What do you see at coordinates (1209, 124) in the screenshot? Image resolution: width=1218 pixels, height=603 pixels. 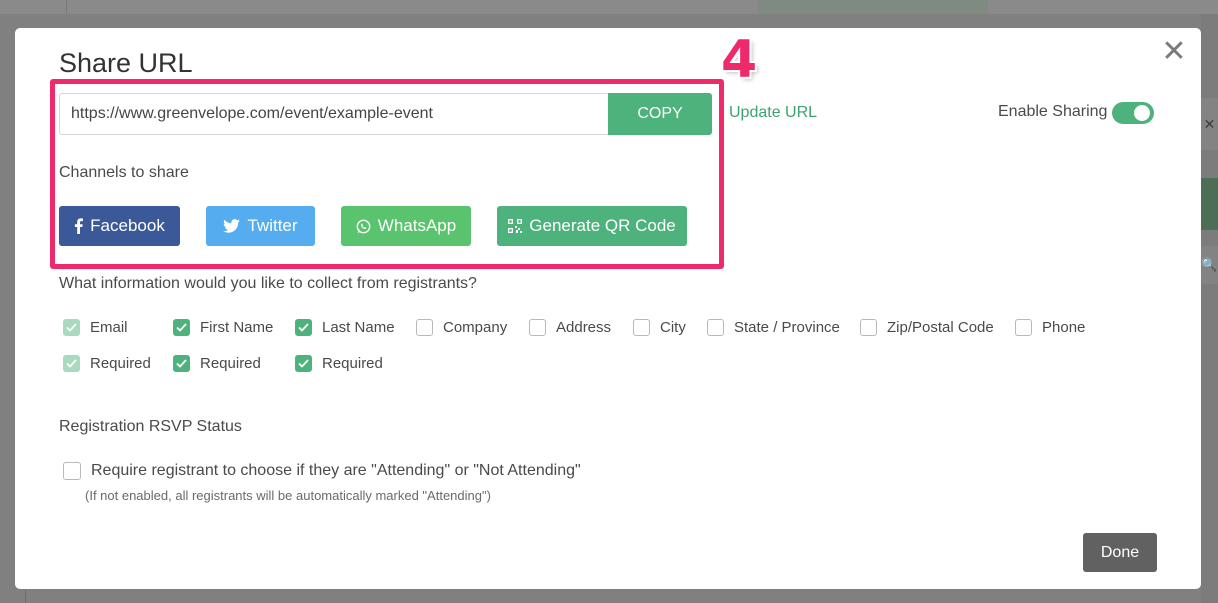 I see `background-close-icon: ✕` at bounding box center [1209, 124].